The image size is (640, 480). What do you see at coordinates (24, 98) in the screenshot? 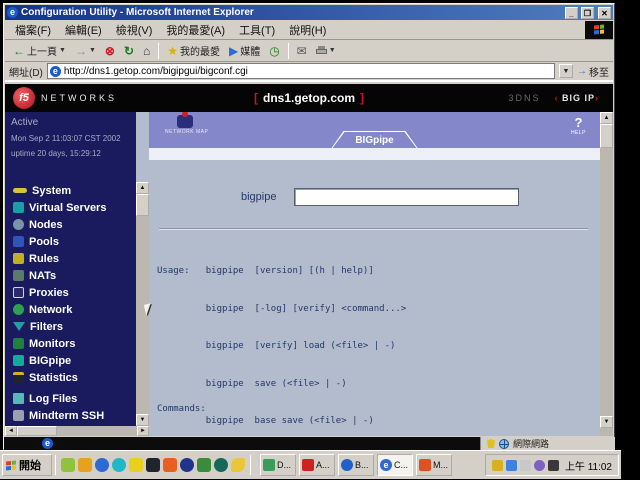
I see `f5-logo-icon: f5` at bounding box center [24, 98].